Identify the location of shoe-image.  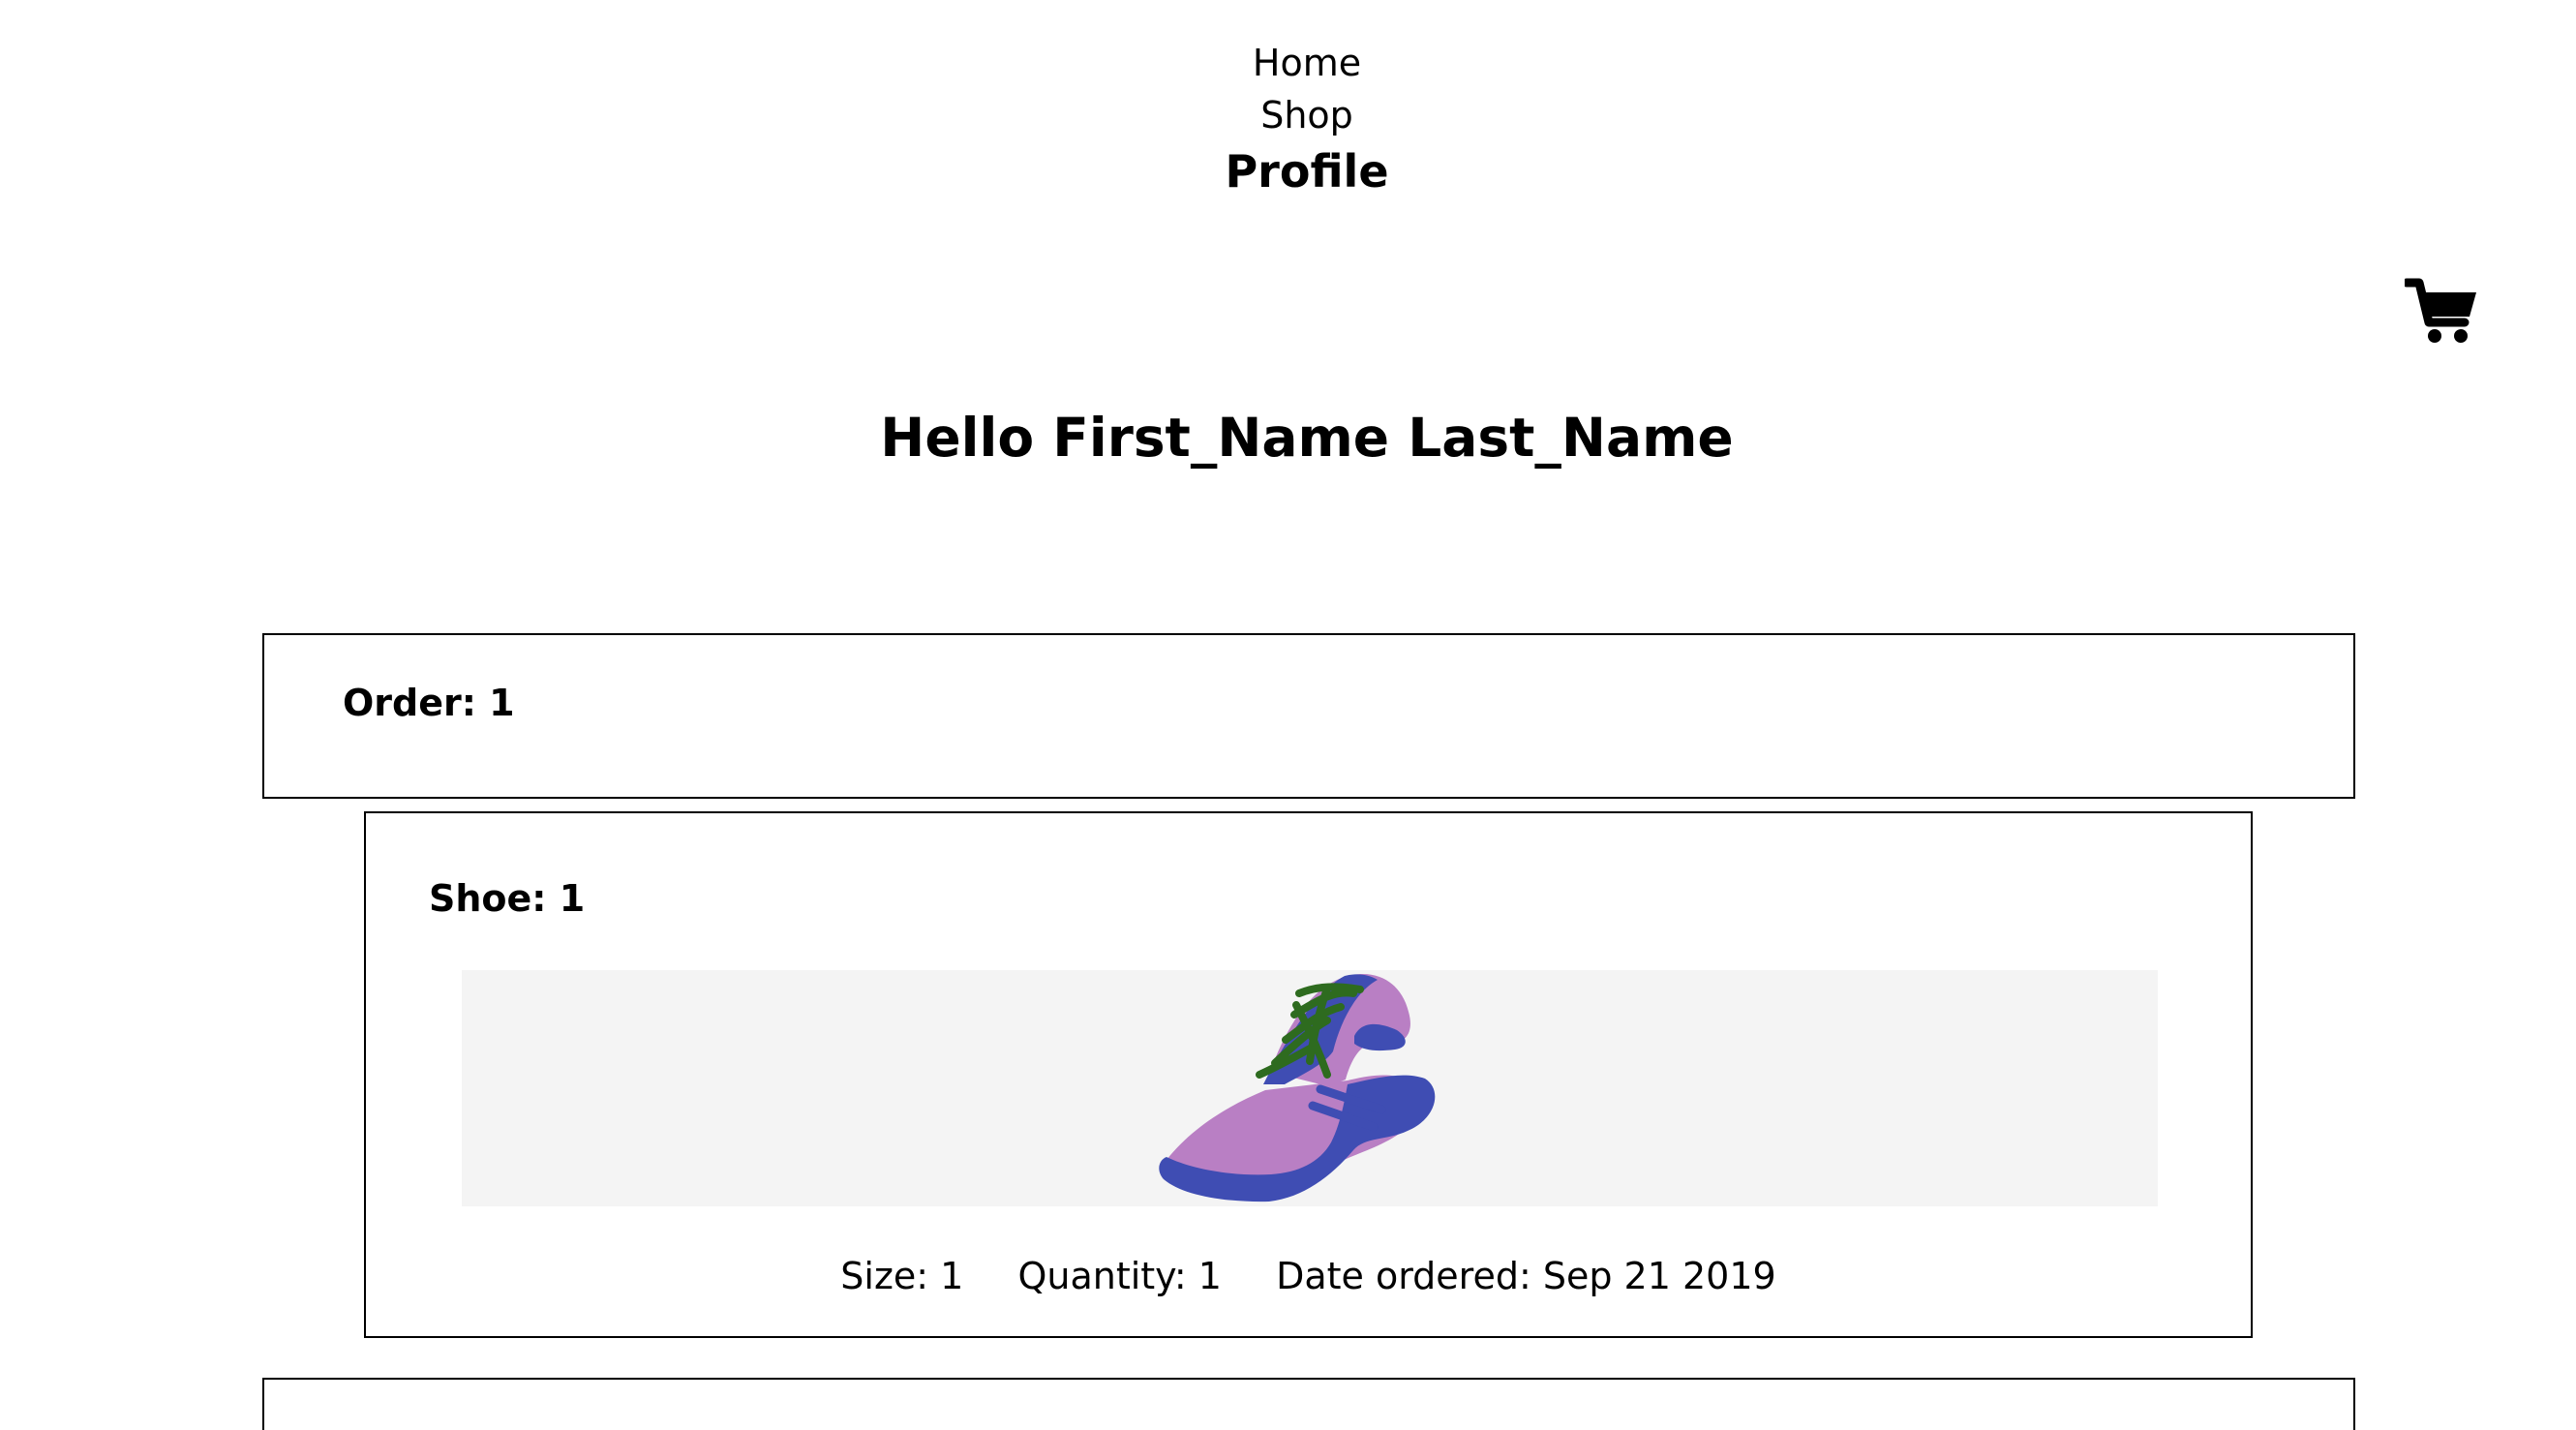
(1310, 1088).